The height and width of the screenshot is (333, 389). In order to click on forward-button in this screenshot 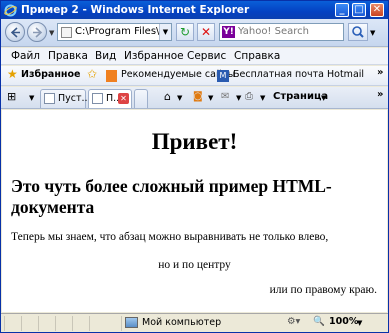, I will do `click(37, 32)`.